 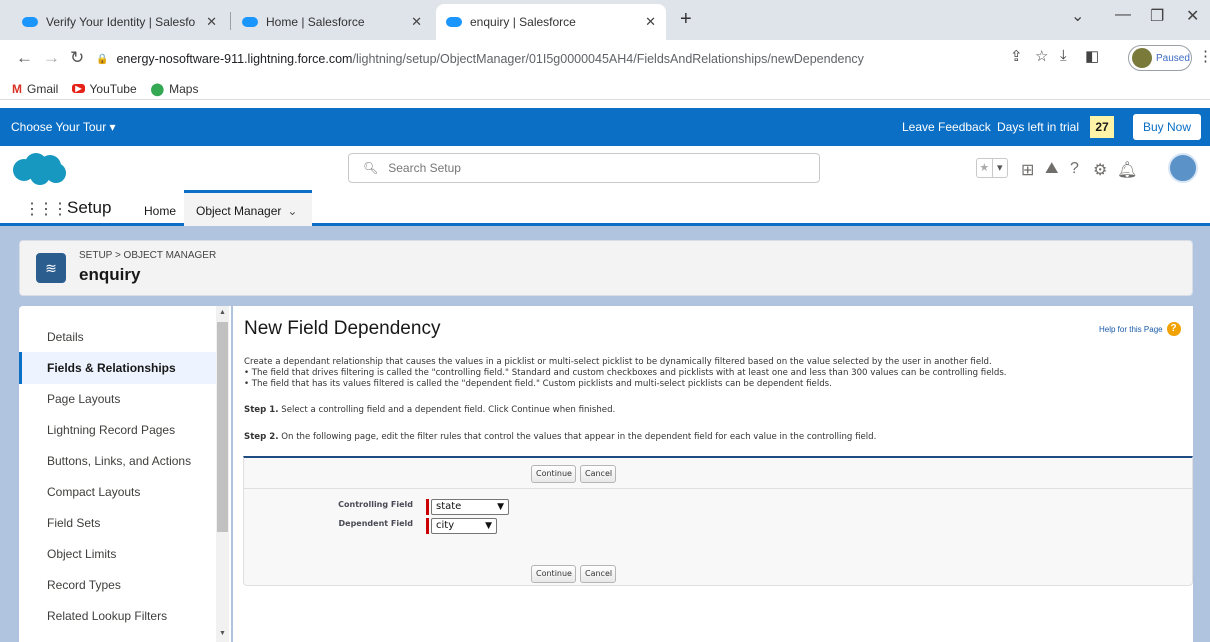 I want to click on menu-kebab-icon: ⋮, so click(x=1204, y=56).